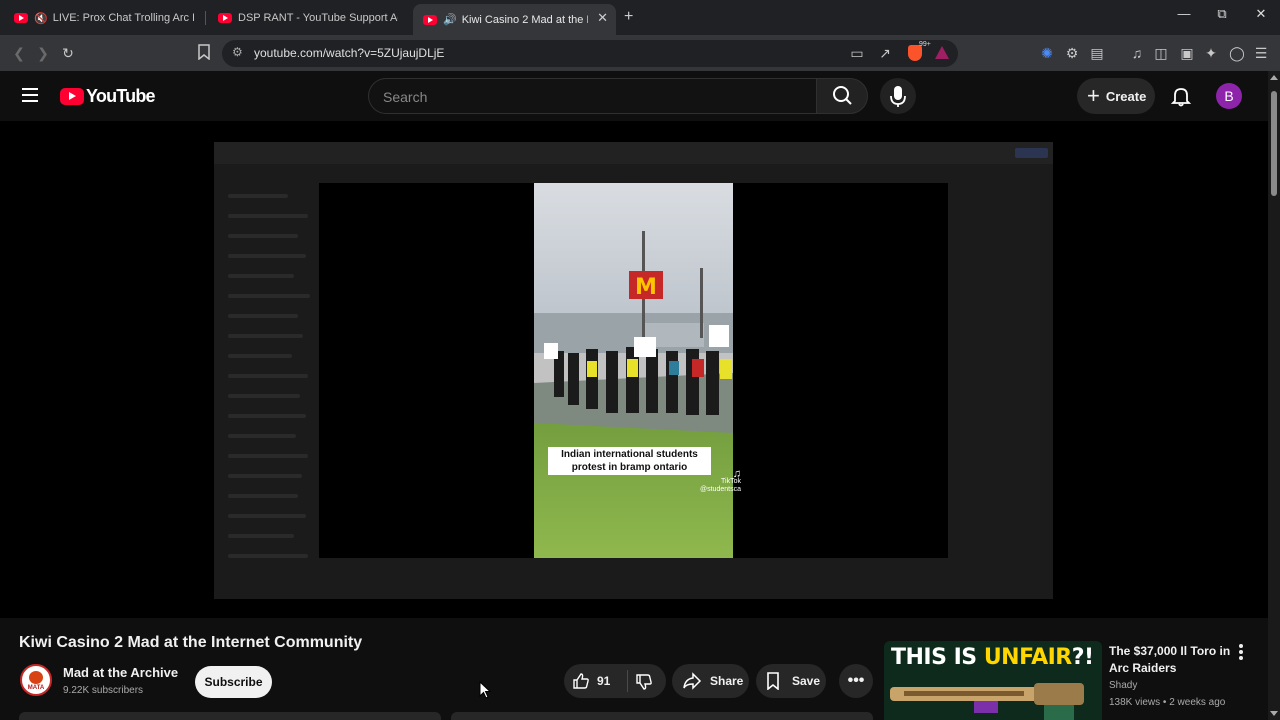  What do you see at coordinates (485, 690) in the screenshot?
I see `mouse-cursor-icon` at bounding box center [485, 690].